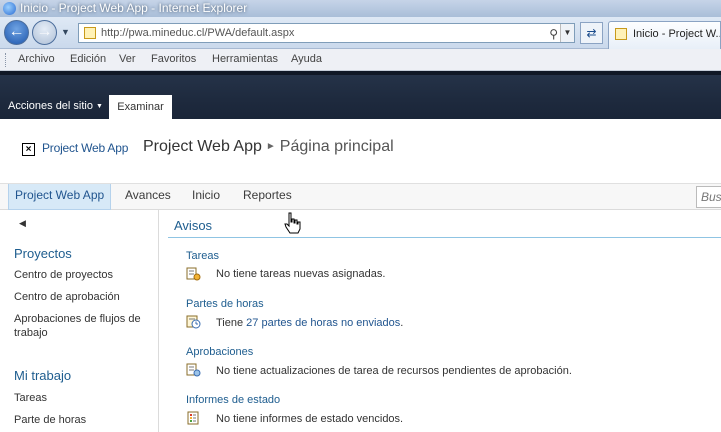 The width and height of the screenshot is (721, 432). Describe the element at coordinates (567, 33) in the screenshot. I see `address-dropdown: ▼` at that location.